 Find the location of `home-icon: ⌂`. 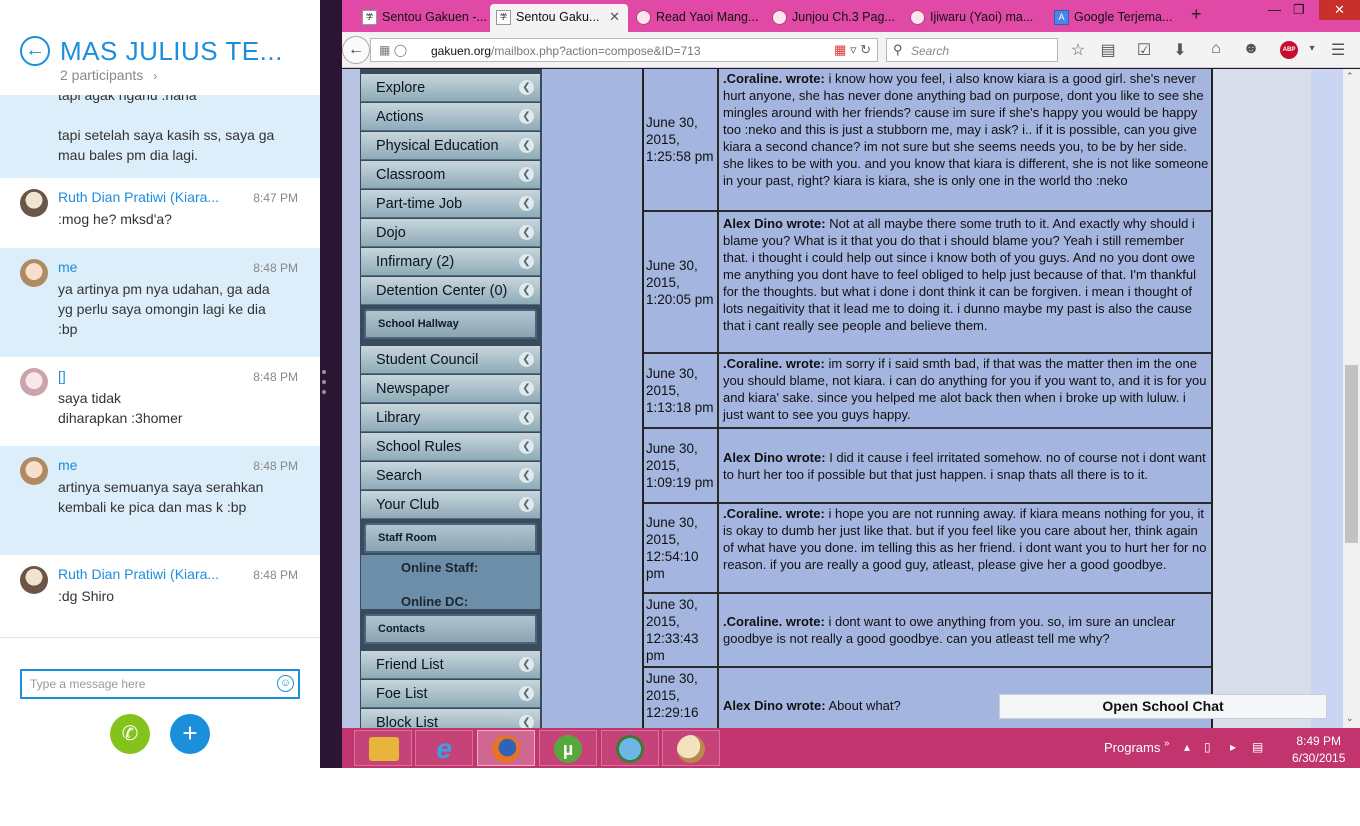

home-icon: ⌂ is located at coordinates (1216, 49).